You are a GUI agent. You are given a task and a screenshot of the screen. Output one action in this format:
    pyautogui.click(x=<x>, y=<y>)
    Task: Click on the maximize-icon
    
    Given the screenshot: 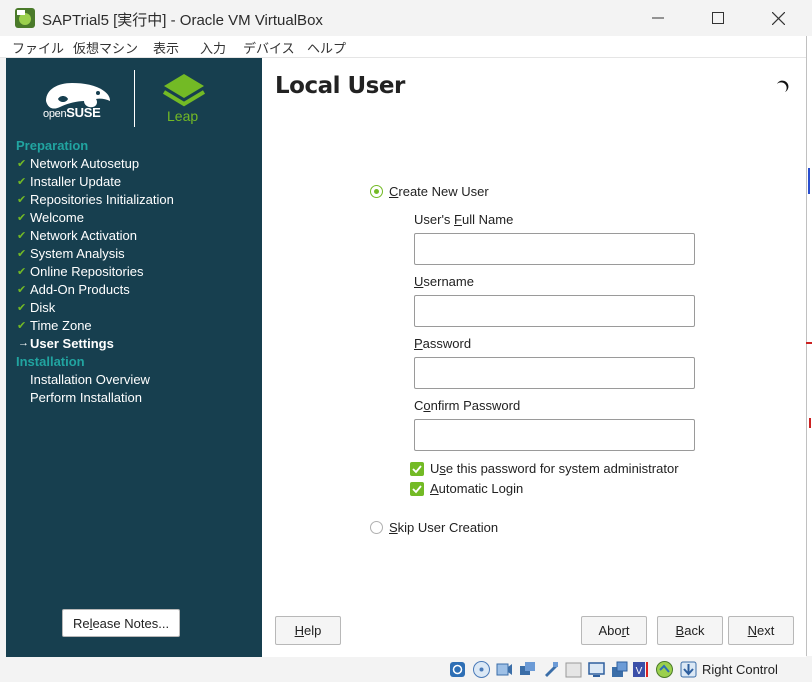 What is the action you would take?
    pyautogui.click(x=718, y=18)
    